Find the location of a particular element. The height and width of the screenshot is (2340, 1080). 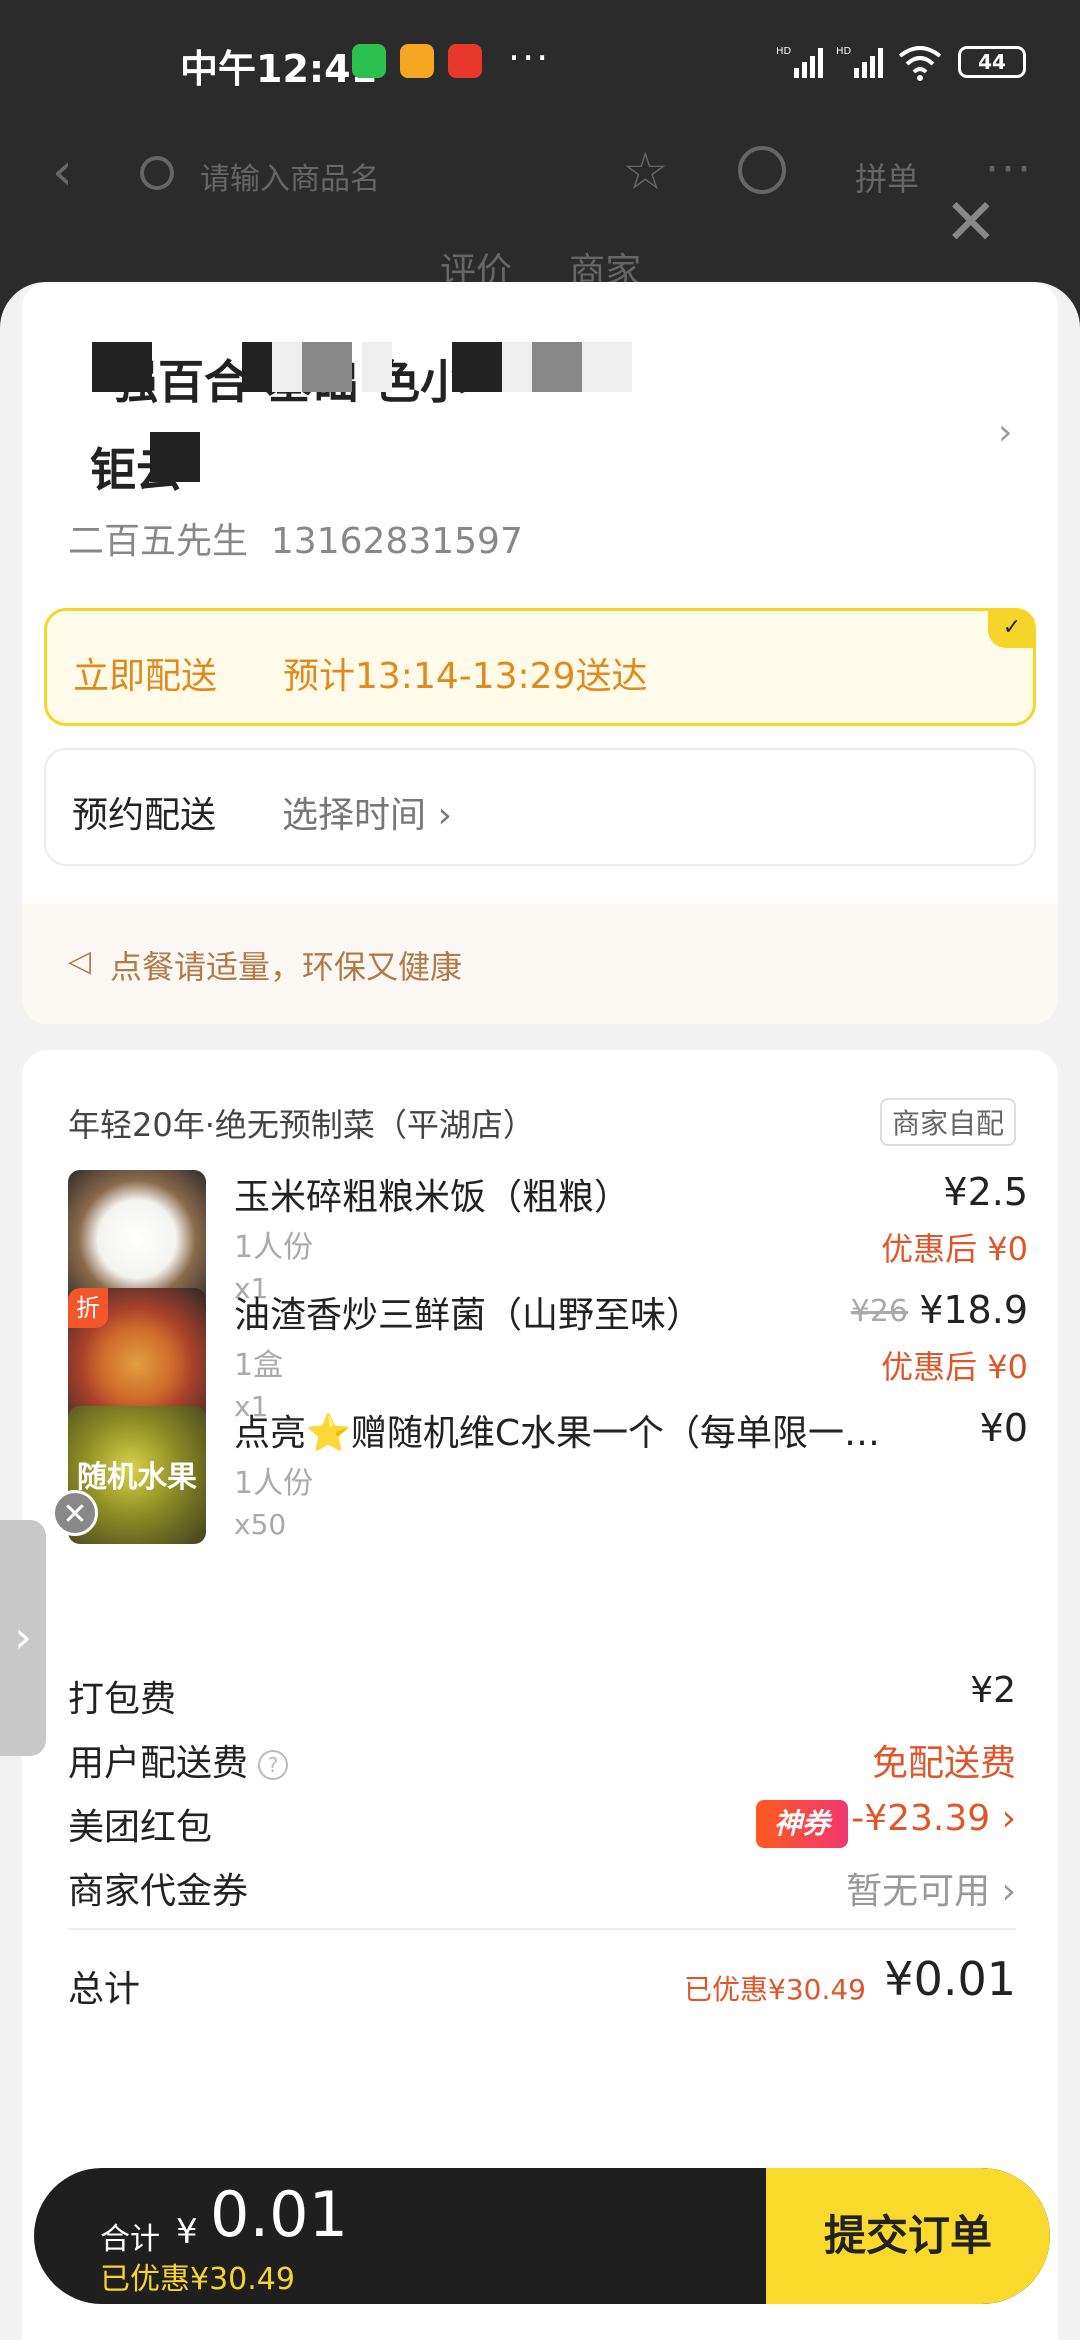

checkout-bar: 合计 ¥ 0.01 已优惠¥30.49 提交订单 is located at coordinates (542, 2236).